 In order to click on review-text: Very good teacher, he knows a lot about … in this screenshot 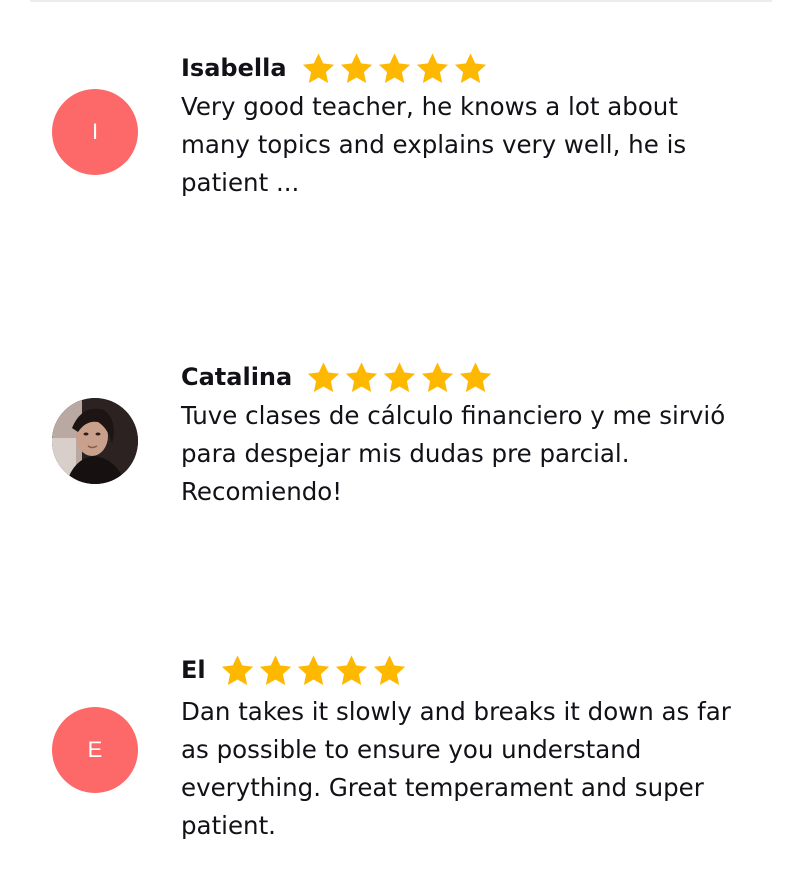, I will do `click(434, 144)`.